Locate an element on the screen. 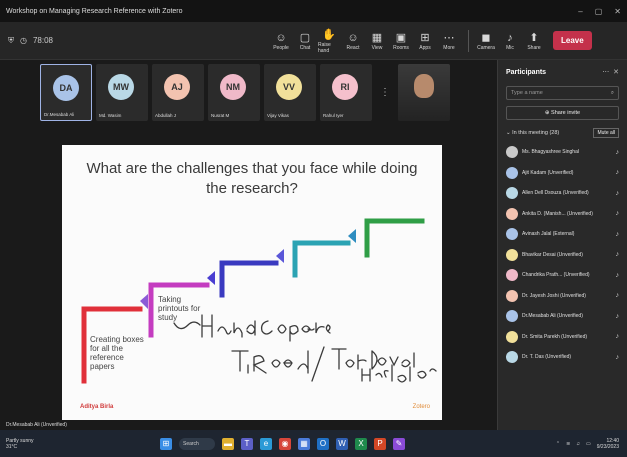 Image resolution: width=627 pixels, height=457 pixels. list-item: Ms. Bhagyashree Singhal ♪ is located at coordinates (562, 152).